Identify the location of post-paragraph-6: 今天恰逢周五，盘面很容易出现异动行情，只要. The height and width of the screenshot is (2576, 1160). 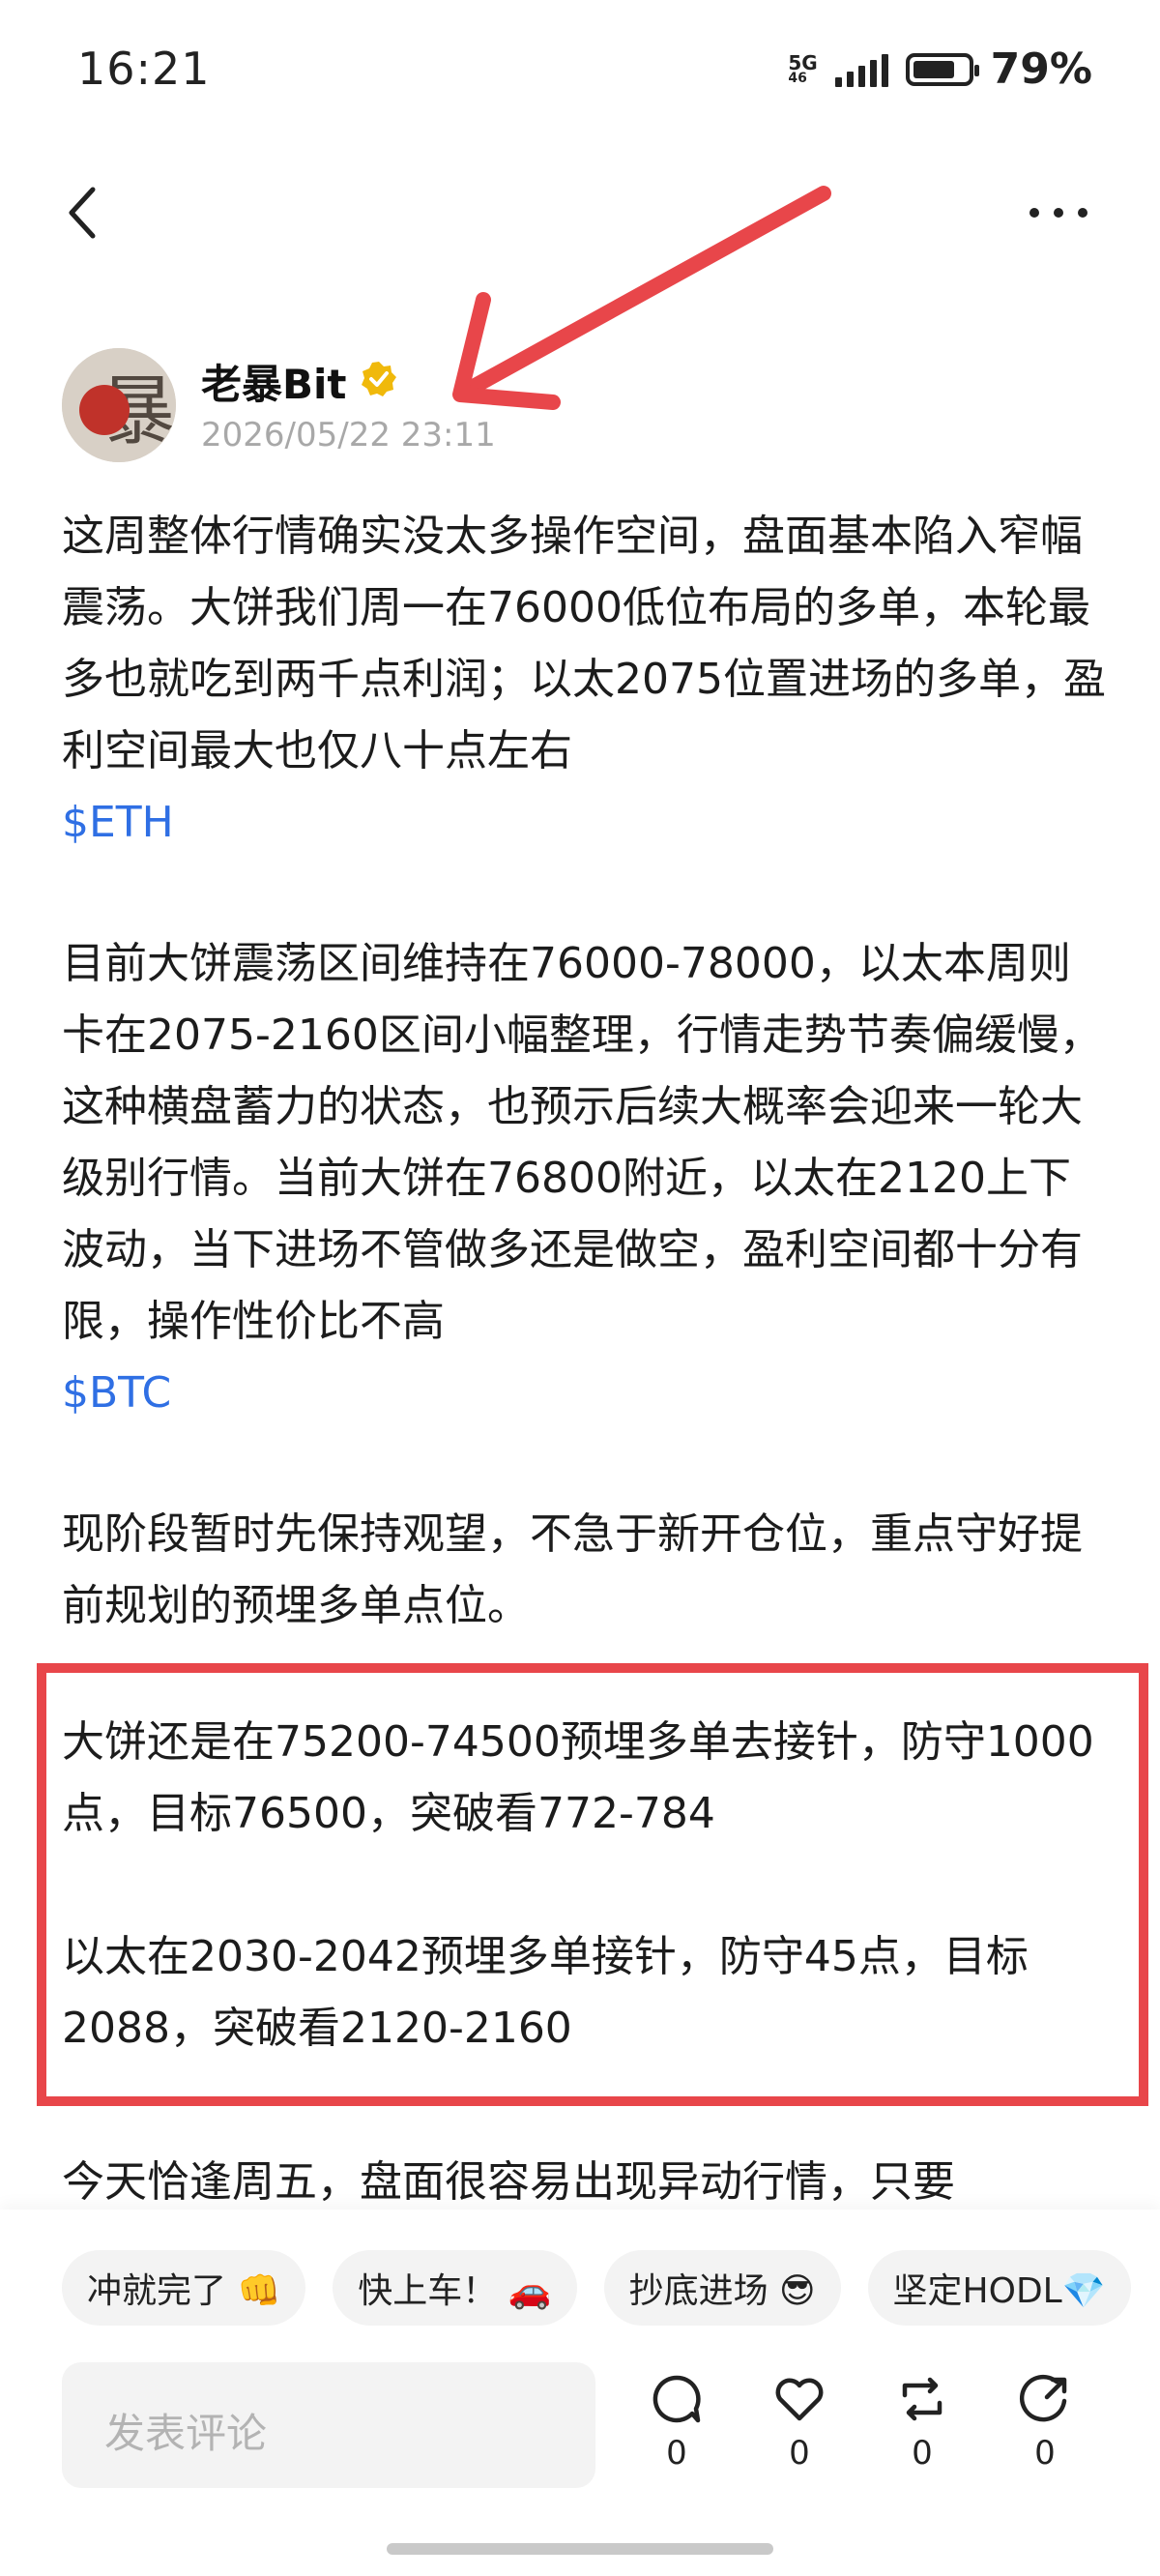
(508, 2182).